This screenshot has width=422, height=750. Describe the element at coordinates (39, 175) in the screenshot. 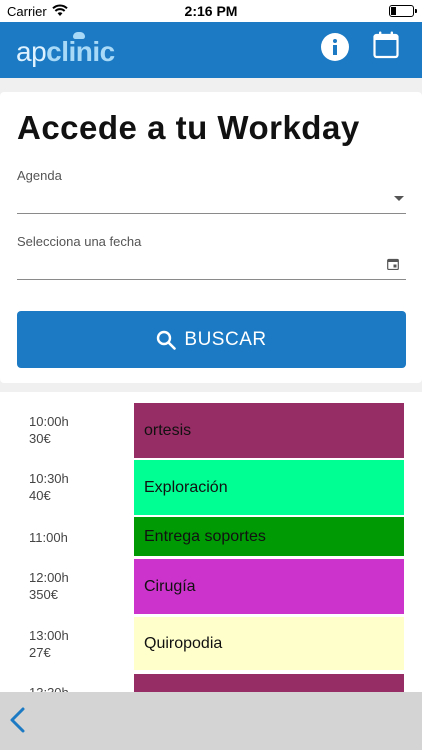

I see `agenda-label: Agenda` at that location.